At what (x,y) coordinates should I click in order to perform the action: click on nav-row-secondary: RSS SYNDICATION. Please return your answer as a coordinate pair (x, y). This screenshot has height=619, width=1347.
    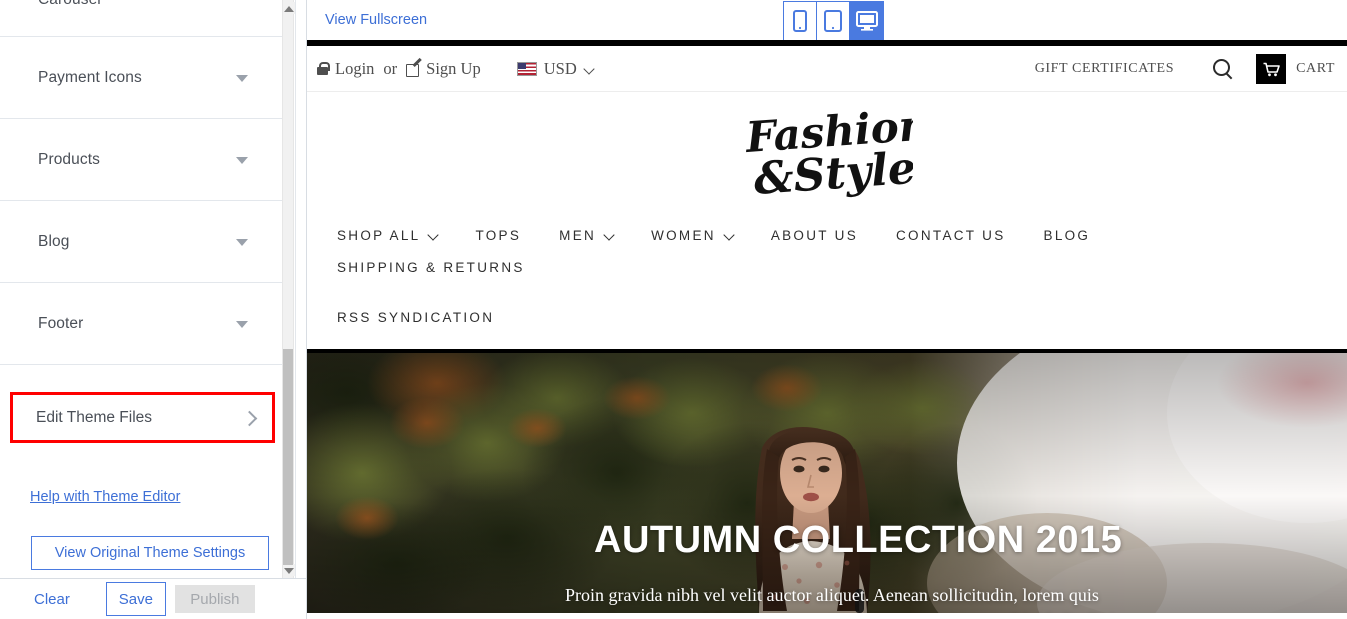
    Looking at the image, I should click on (842, 317).